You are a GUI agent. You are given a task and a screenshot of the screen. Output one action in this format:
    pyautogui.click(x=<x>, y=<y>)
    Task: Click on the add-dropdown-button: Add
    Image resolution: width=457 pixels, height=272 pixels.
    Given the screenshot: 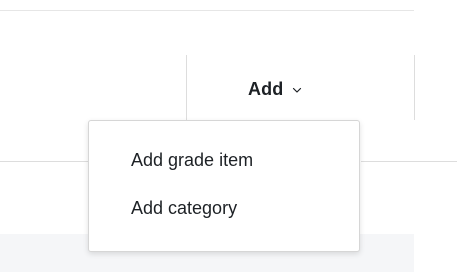 What is the action you would take?
    pyautogui.click(x=275, y=89)
    